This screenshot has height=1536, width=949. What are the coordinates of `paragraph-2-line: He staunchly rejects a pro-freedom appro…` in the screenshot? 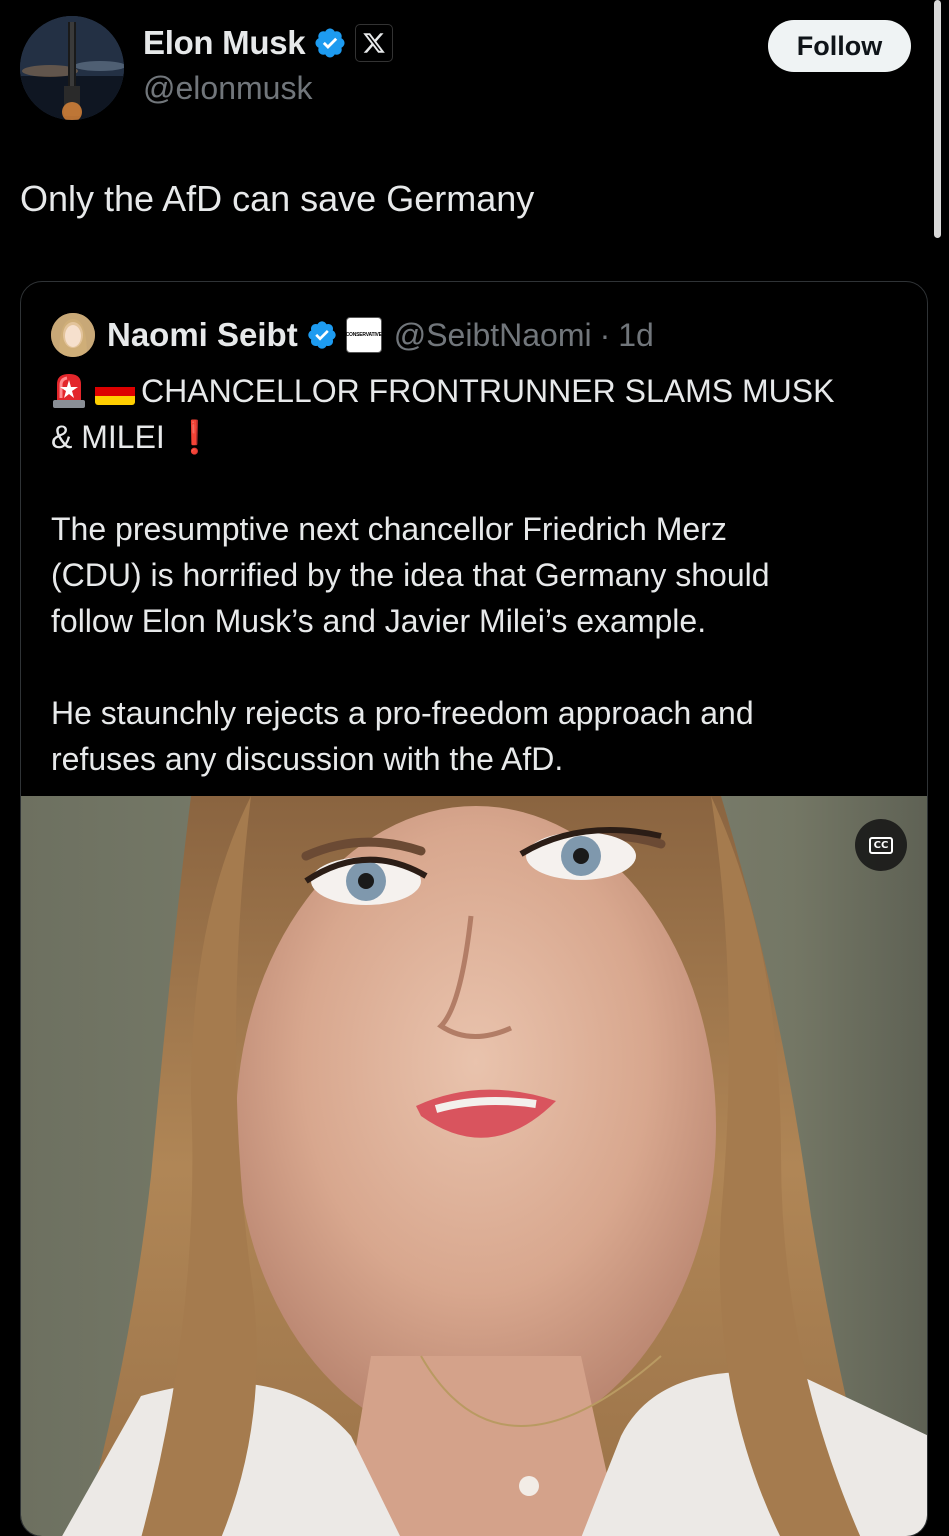 It's located at (402, 713).